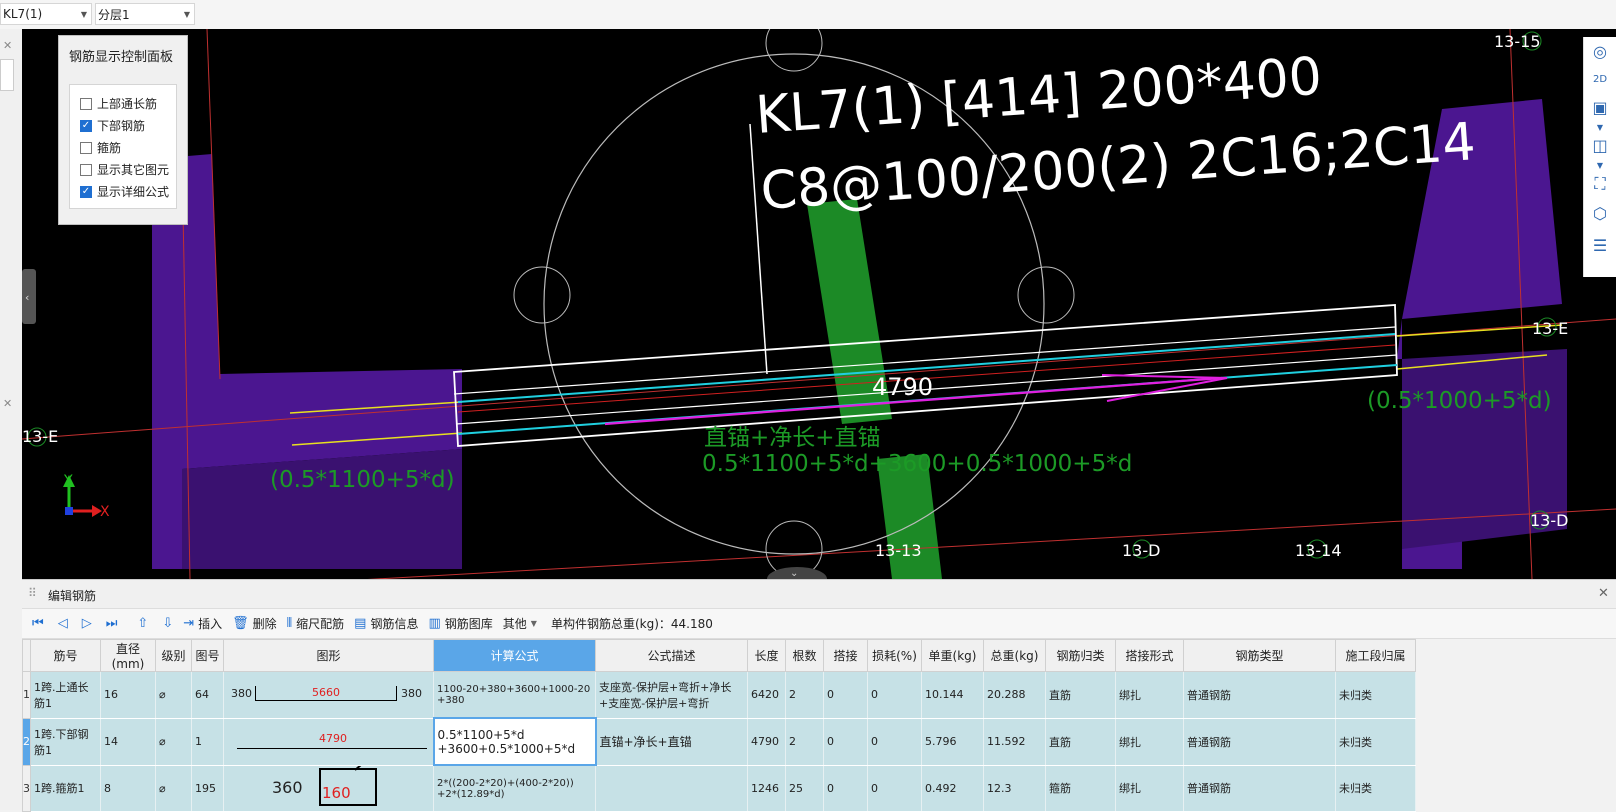 The height and width of the screenshot is (812, 1616). Describe the element at coordinates (128, 741) in the screenshot. I see `cell-diameter: 14` at that location.